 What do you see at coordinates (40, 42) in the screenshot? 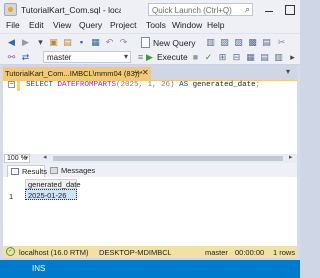
I see `dropdown-icon: ▾` at bounding box center [40, 42].